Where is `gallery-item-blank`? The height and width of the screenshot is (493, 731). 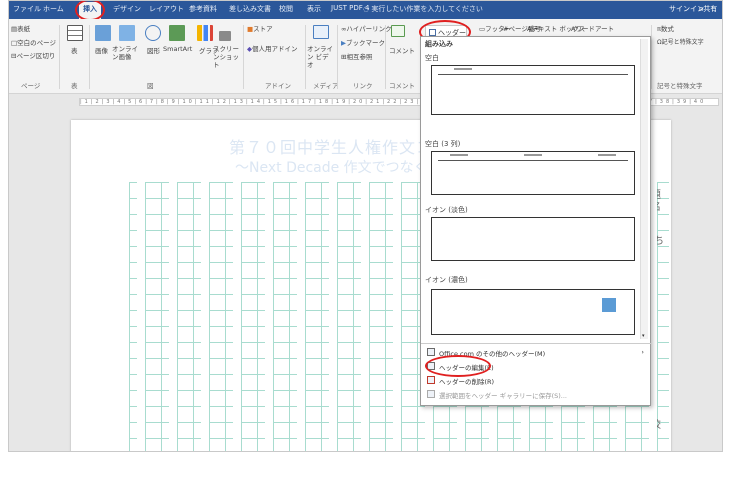
gallery-item-blank is located at coordinates (533, 90).